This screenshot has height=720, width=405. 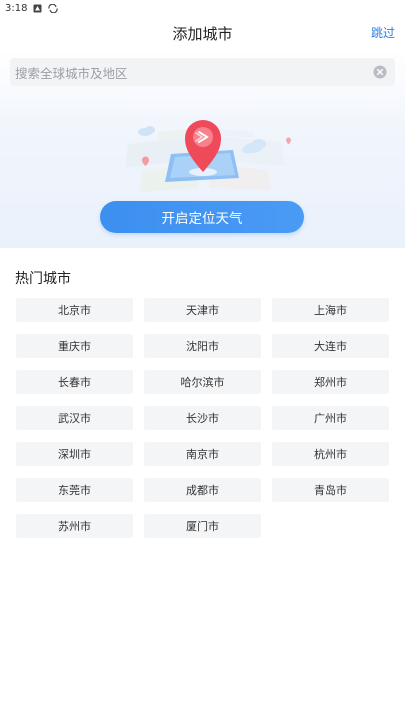 I want to click on clear-icon, so click(x=380, y=72).